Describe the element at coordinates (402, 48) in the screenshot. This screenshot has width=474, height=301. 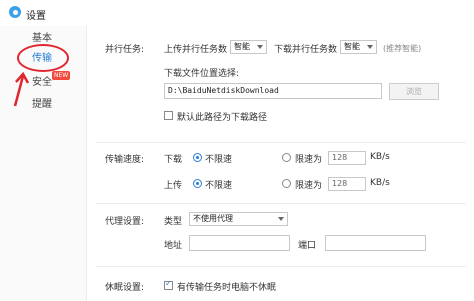
I see `parallel-hint: (推荐智能)` at that location.